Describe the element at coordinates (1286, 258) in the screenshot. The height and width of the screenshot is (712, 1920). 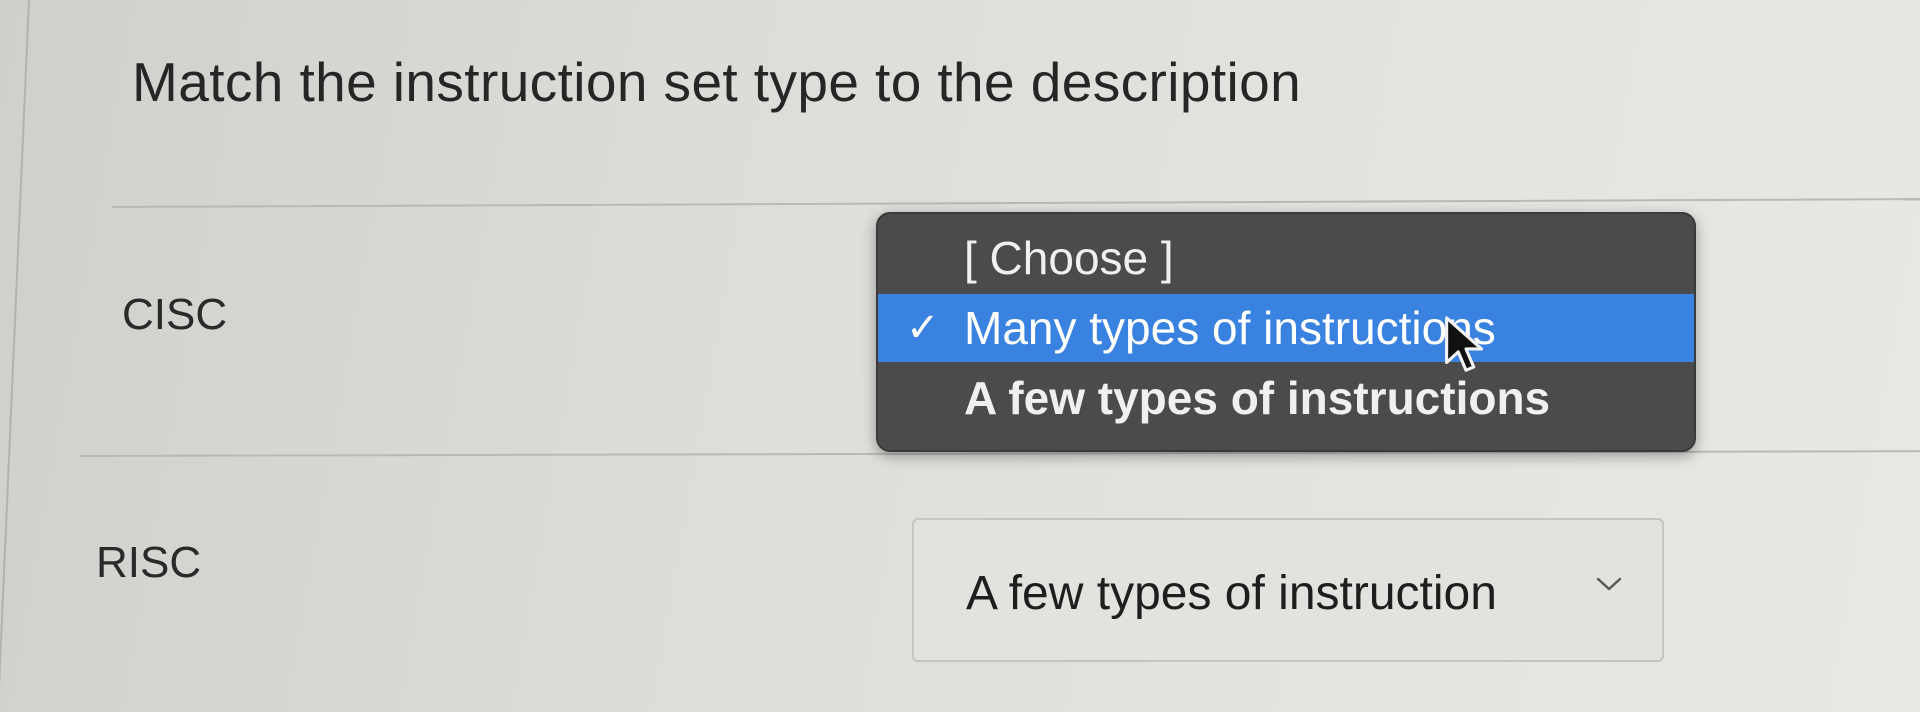
I see `dropdown-option-choose: [ Choose ]` at that location.